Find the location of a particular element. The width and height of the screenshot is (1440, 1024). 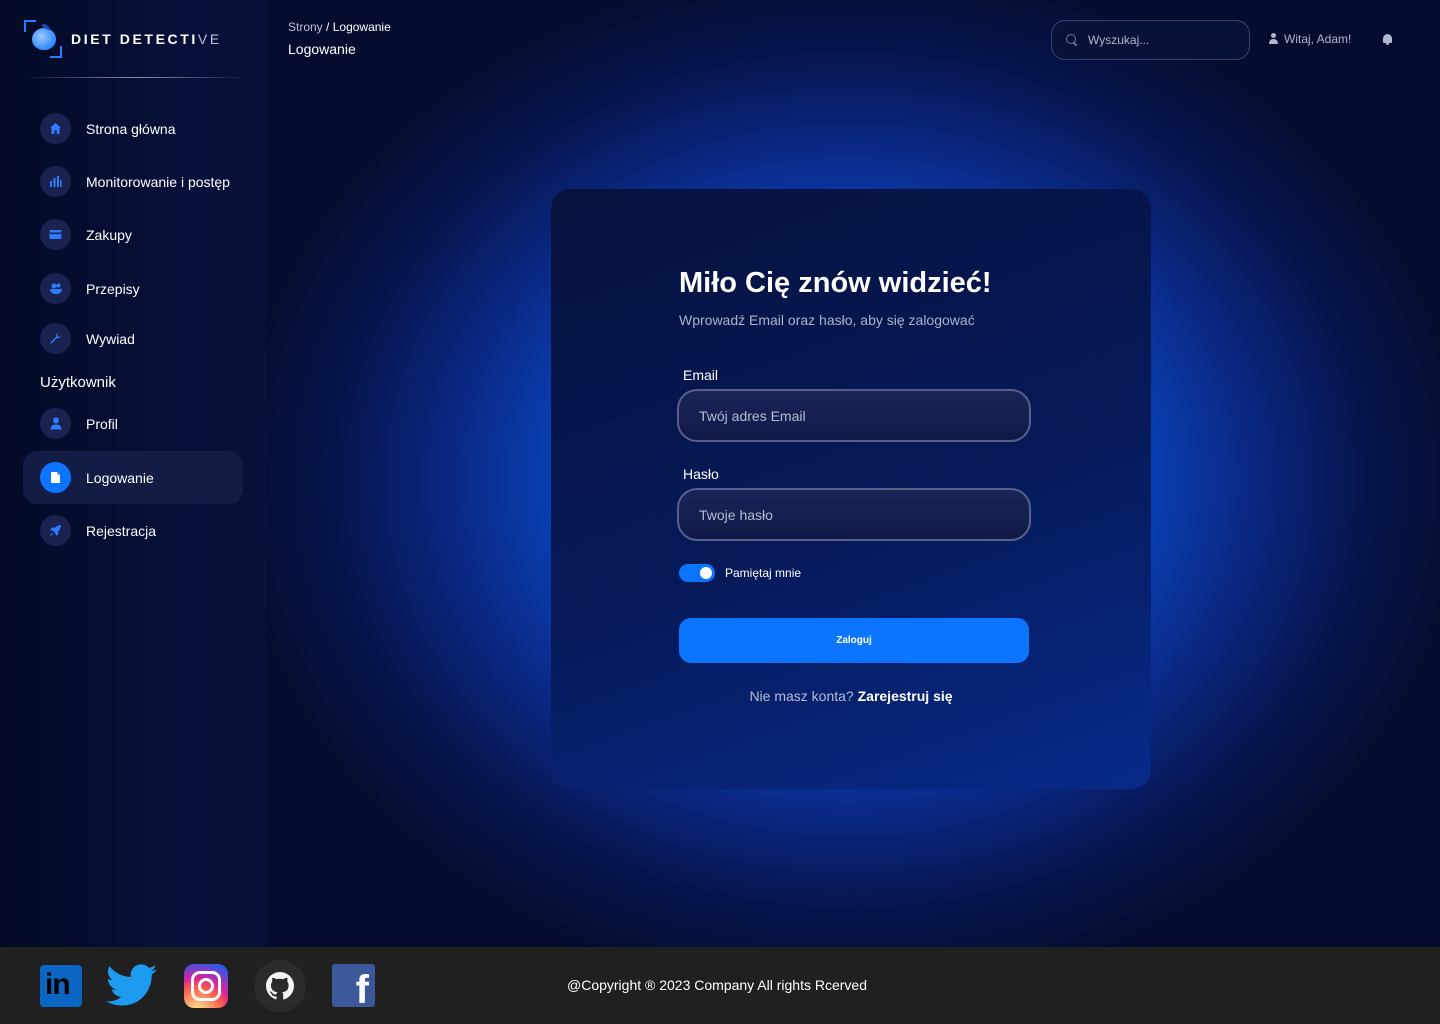

sidebar-item-login: Logowanie is located at coordinates (133, 477).